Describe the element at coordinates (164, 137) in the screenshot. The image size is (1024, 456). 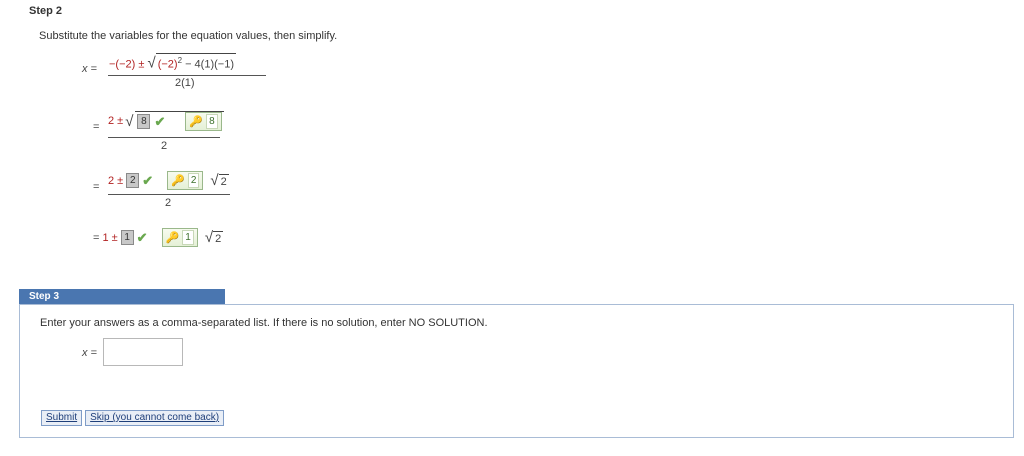
I see `line2-fraction-bar` at that location.